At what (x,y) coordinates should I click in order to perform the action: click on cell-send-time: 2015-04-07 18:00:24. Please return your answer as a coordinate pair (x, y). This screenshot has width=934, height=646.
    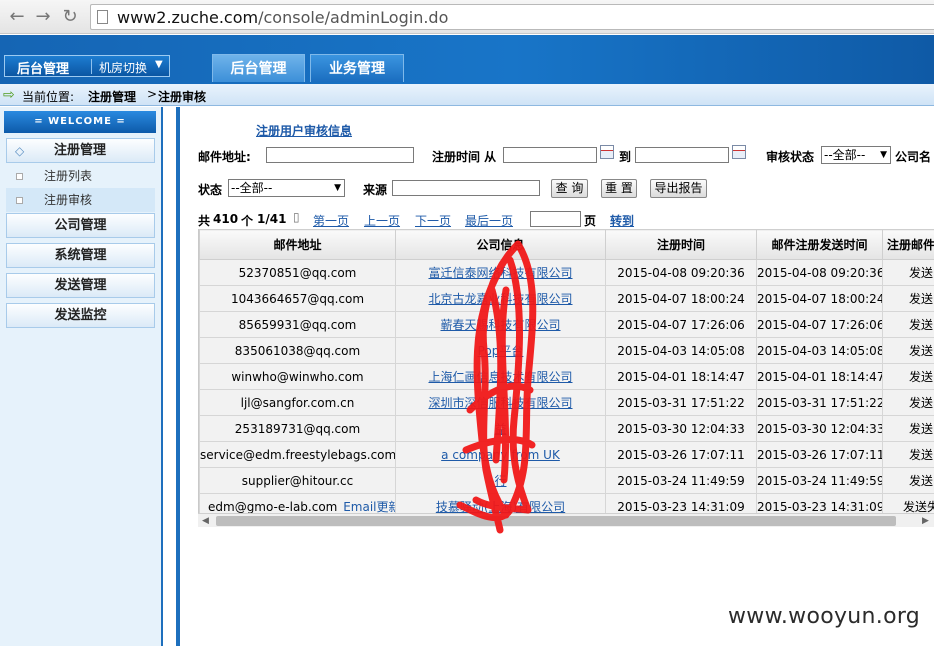
    Looking at the image, I should click on (819, 298).